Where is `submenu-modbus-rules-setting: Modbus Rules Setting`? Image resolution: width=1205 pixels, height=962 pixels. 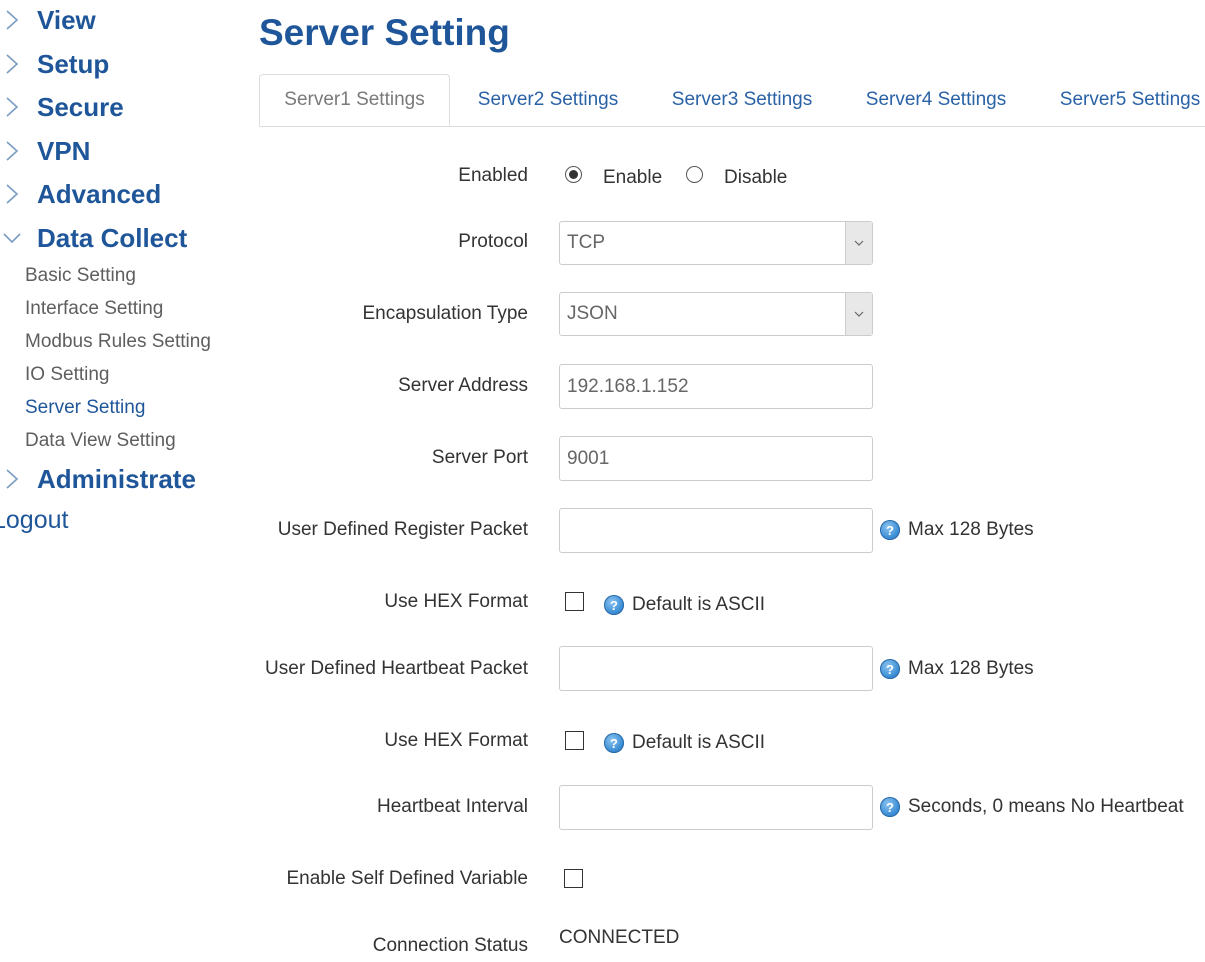
submenu-modbus-rules-setting: Modbus Rules Setting is located at coordinates (118, 342).